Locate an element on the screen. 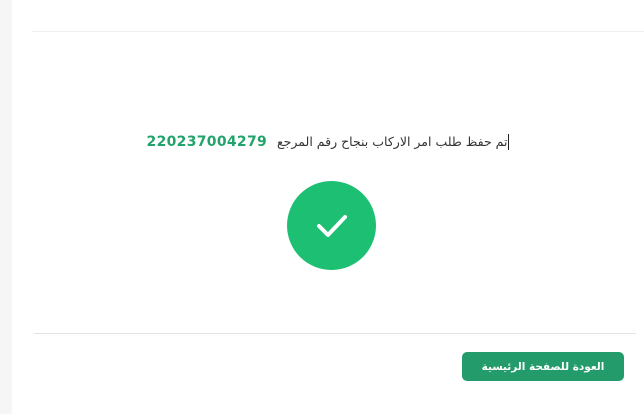 Image resolution: width=644 pixels, height=414 pixels. bottom-divider is located at coordinates (335, 333).